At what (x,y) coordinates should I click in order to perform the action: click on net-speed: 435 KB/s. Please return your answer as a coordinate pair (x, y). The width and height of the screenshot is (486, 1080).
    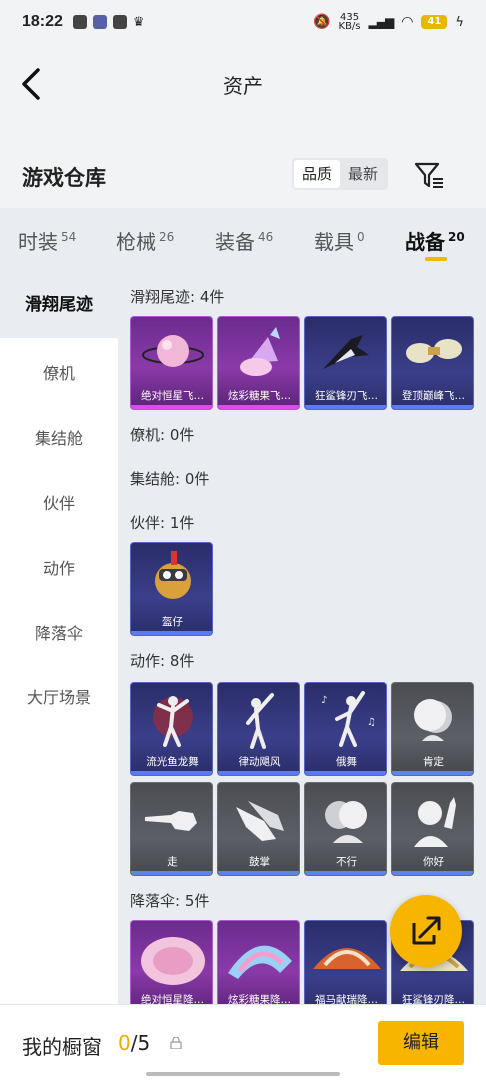
    Looking at the image, I should click on (349, 22).